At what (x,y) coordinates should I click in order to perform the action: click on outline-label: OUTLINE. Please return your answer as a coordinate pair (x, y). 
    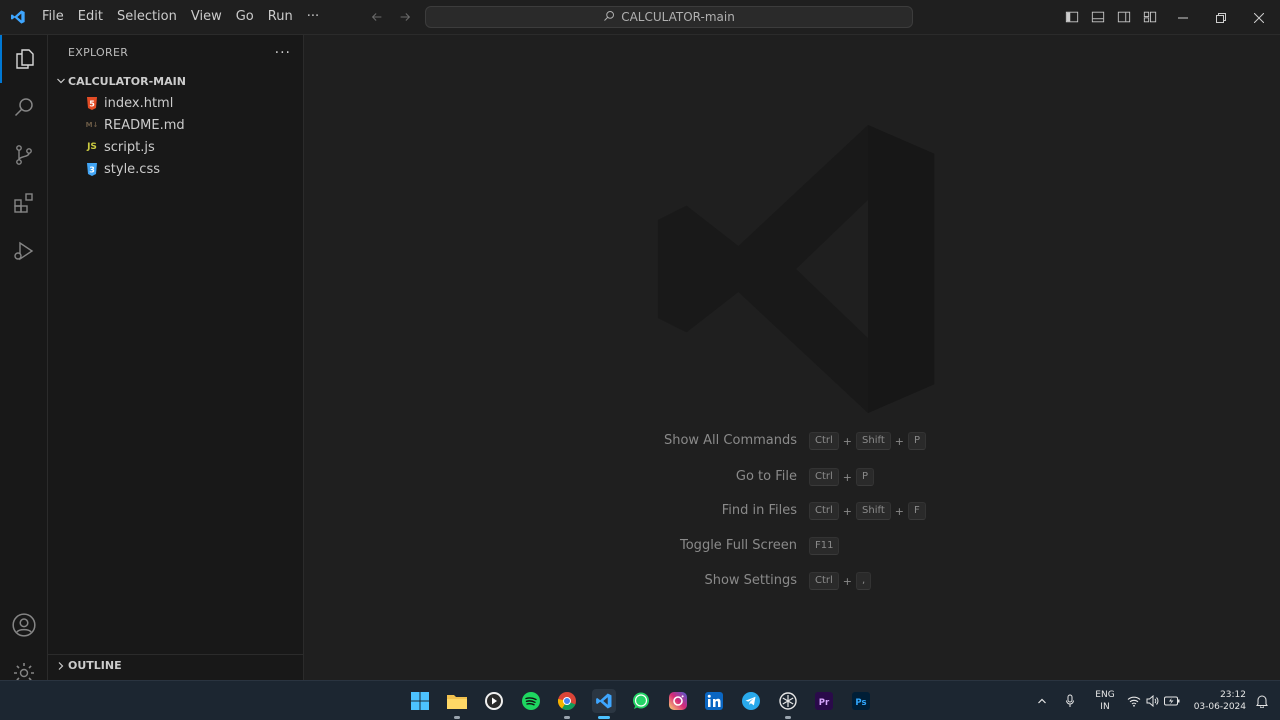
    Looking at the image, I should click on (95, 665).